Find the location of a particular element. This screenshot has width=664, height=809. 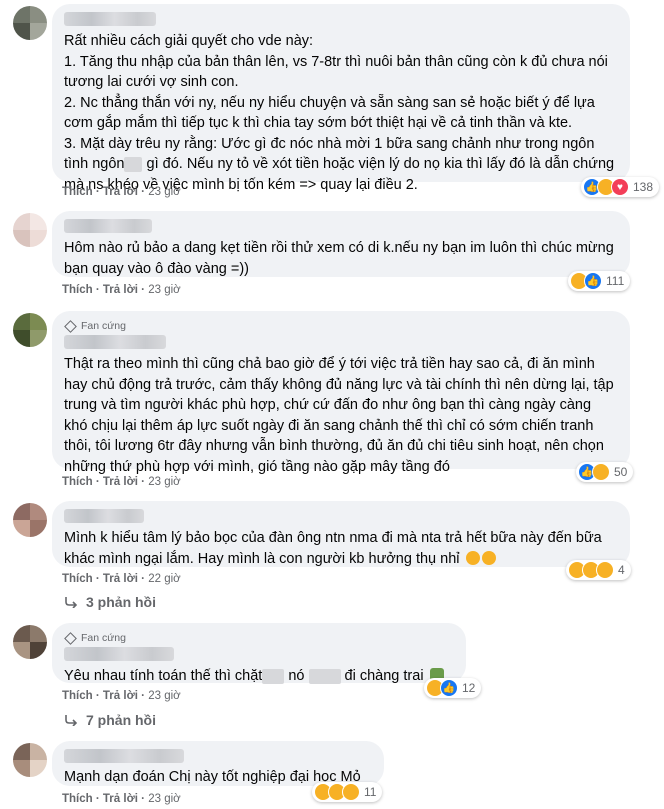

reaction-summary: 👍 50 is located at coordinates (605, 472).